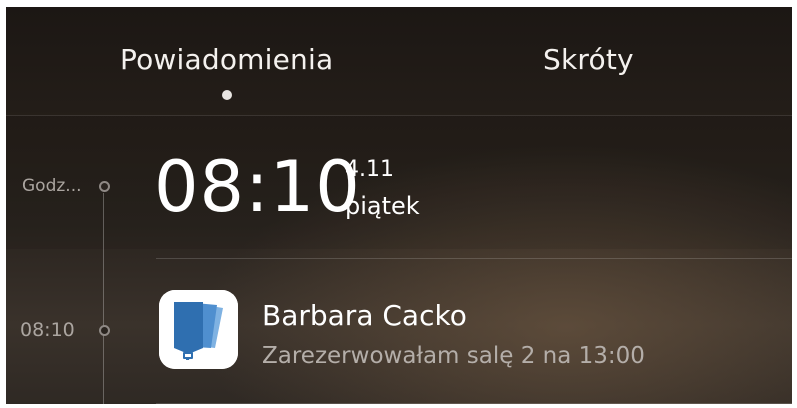 Image resolution: width=797 pixels, height=408 pixels. I want to click on notification-title: Barbara Cacko, so click(364, 315).